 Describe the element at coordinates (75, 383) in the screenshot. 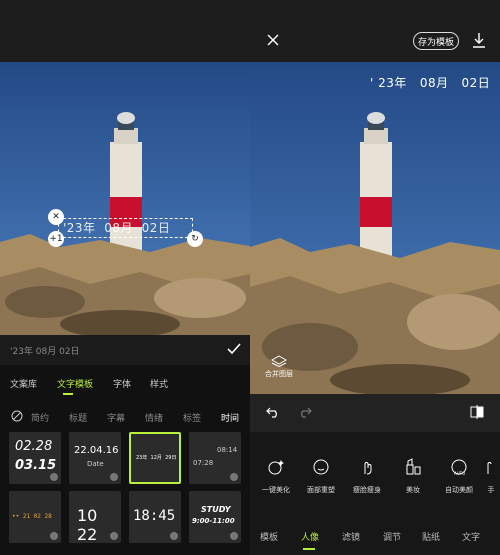

I see `tab-text-template: 文字模板` at that location.